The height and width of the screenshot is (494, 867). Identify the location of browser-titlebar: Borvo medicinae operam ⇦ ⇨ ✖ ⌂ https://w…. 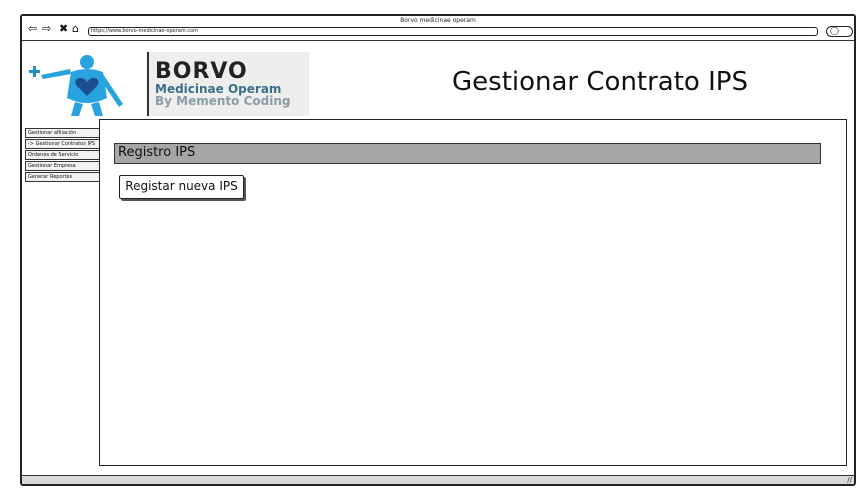
(438, 28).